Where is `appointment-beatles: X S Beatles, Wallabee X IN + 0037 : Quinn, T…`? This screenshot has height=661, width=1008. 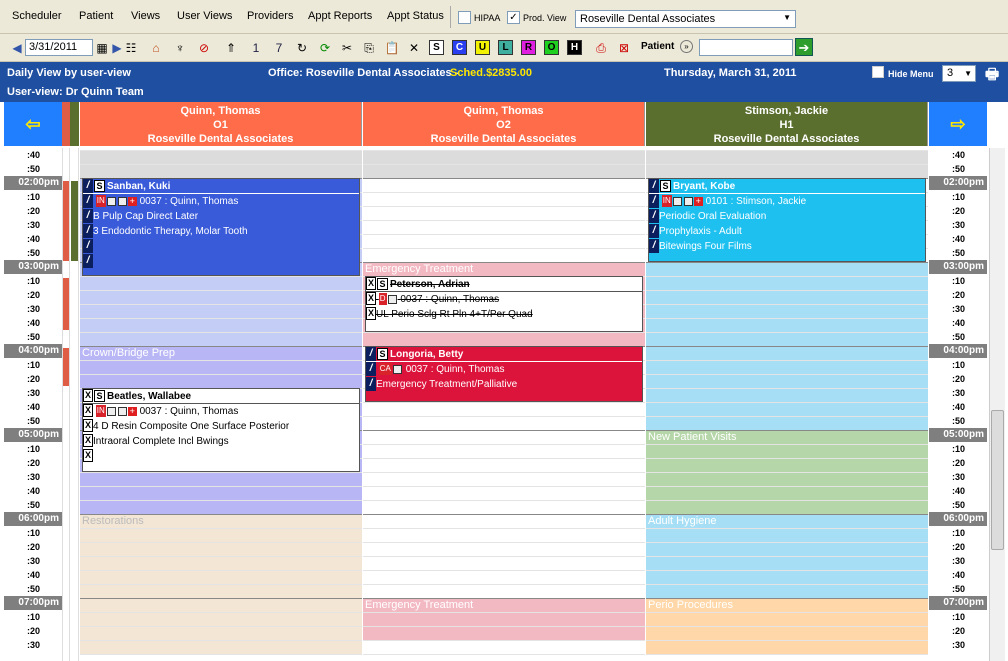
appointment-beatles: X S Beatles, Wallabee X IN + 0037 : Quinn, T… is located at coordinates (221, 430).